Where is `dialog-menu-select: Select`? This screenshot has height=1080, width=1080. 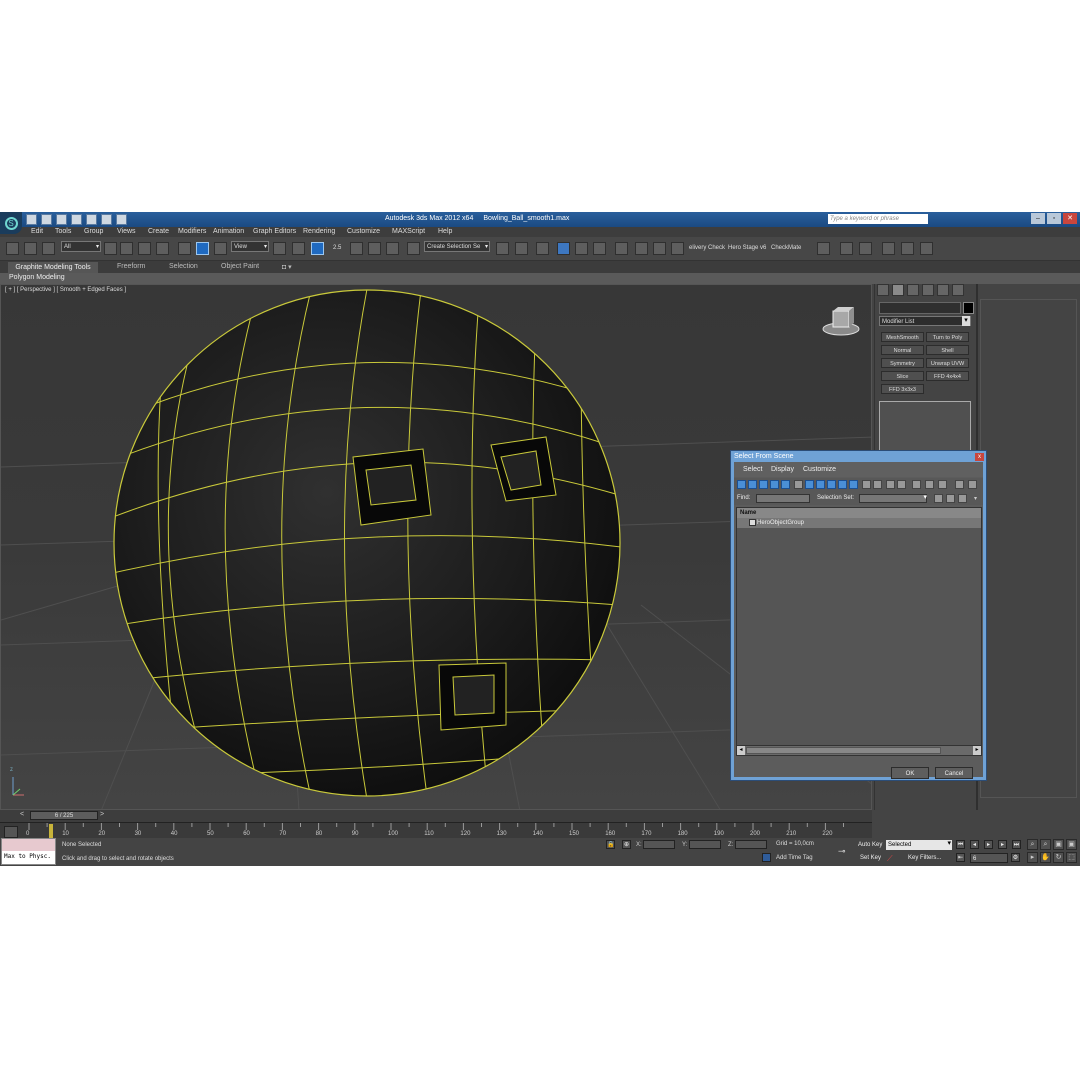 dialog-menu-select: Select is located at coordinates (752, 469).